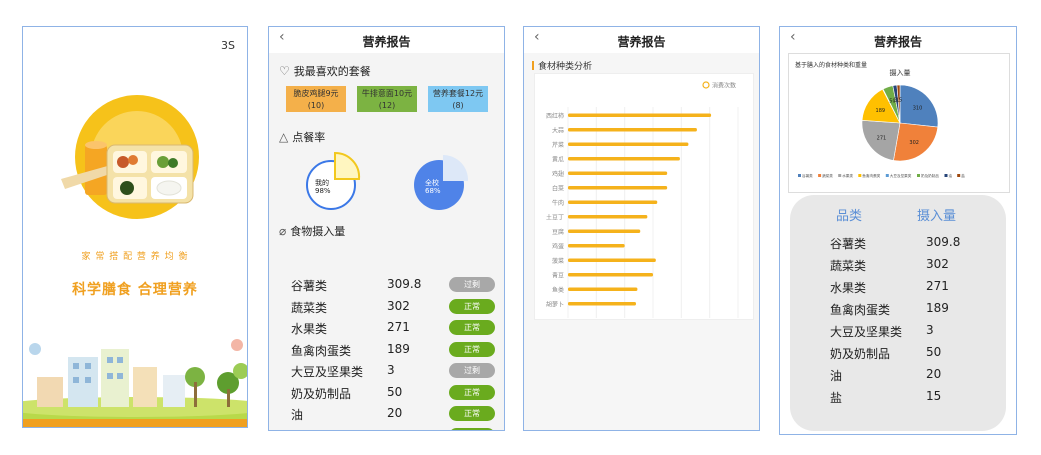  Describe the element at coordinates (918, 108) in the screenshot. I see `pie-data-label: 310` at that location.